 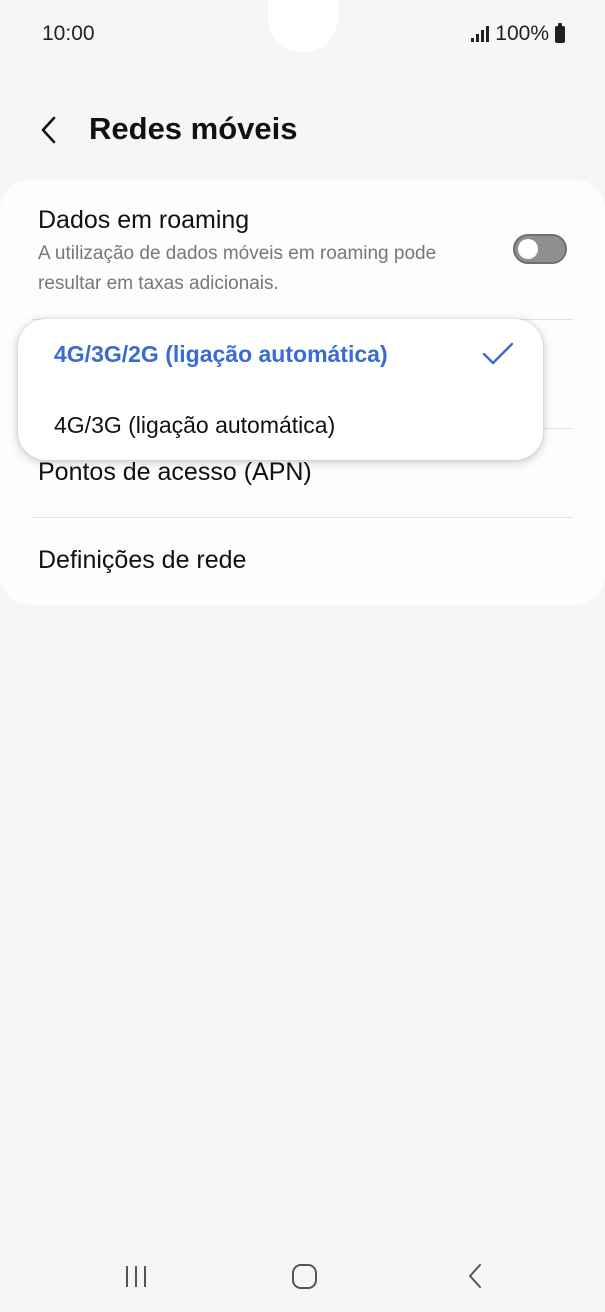 What do you see at coordinates (142, 560) in the screenshot?
I see `network-settings-title: Definições de rede` at bounding box center [142, 560].